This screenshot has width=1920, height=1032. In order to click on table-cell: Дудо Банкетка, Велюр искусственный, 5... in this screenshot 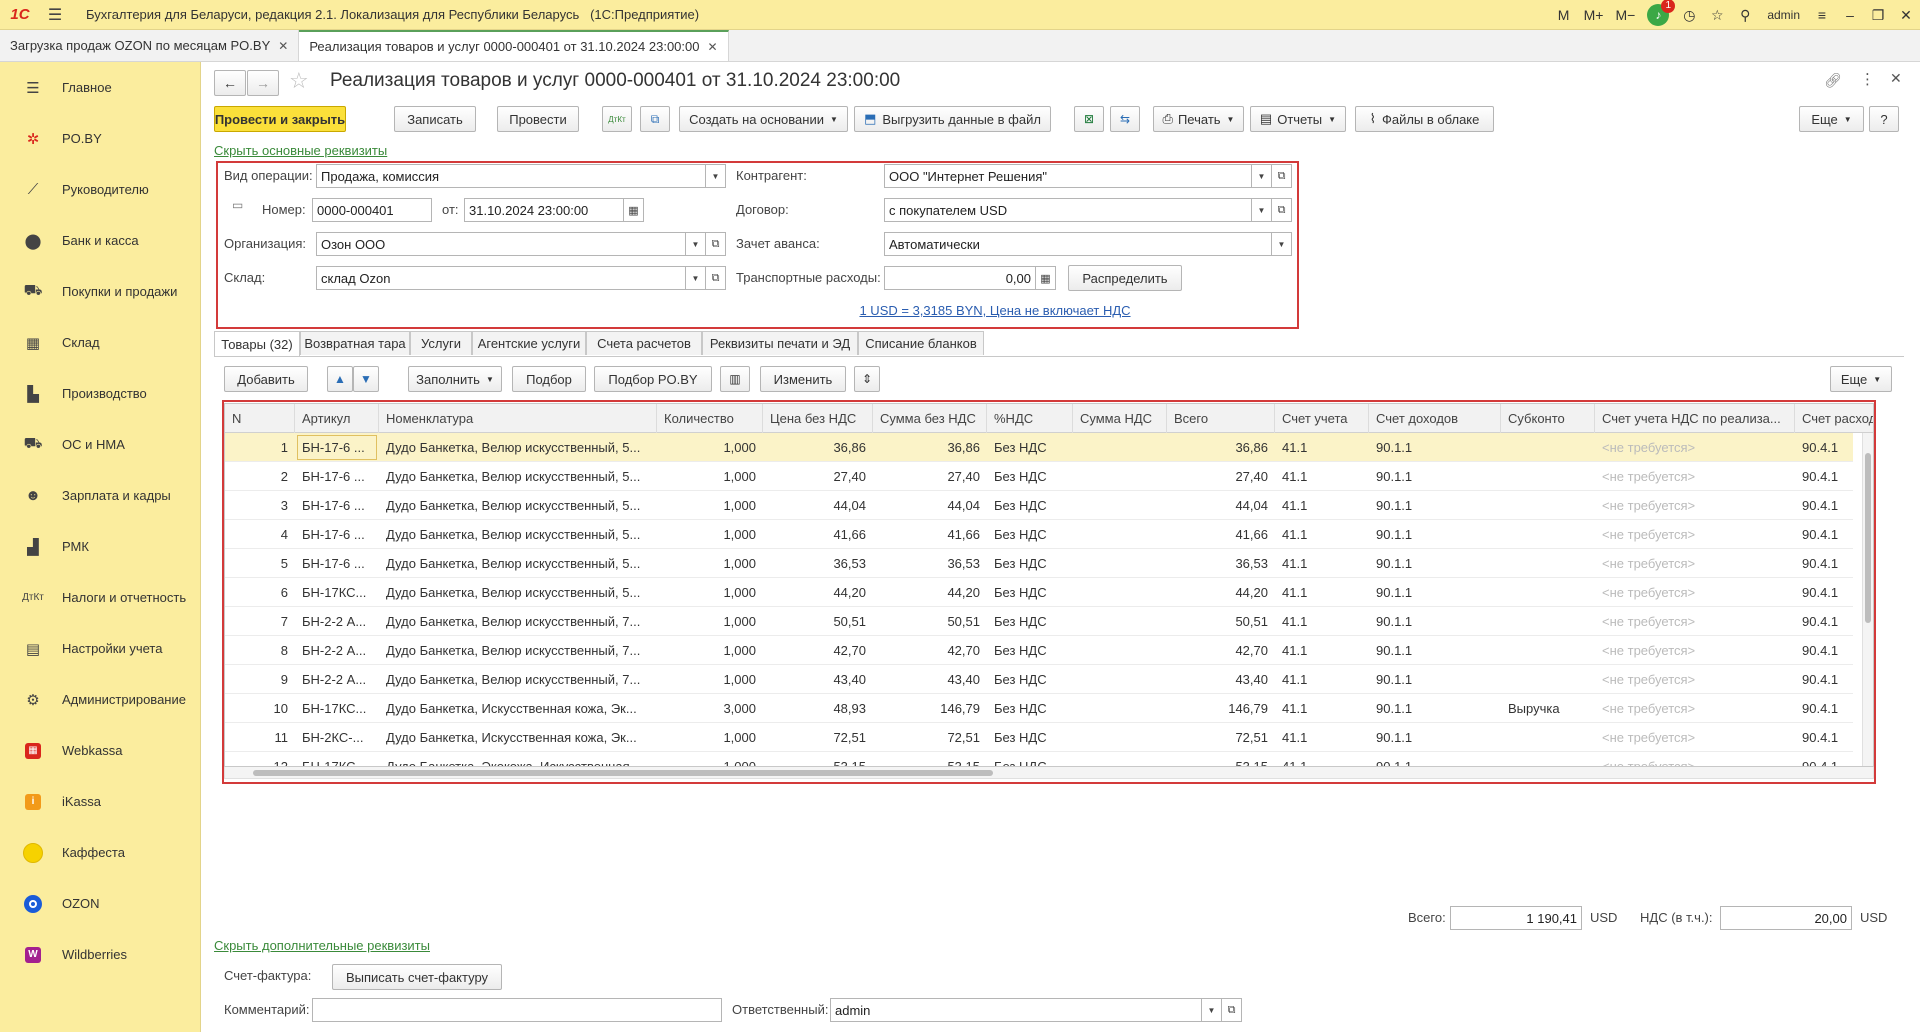, I will do `click(518, 447)`.